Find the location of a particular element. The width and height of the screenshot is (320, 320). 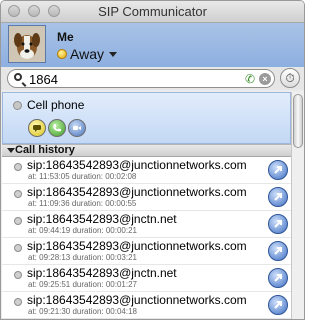

search-icon is located at coordinates (18, 77).